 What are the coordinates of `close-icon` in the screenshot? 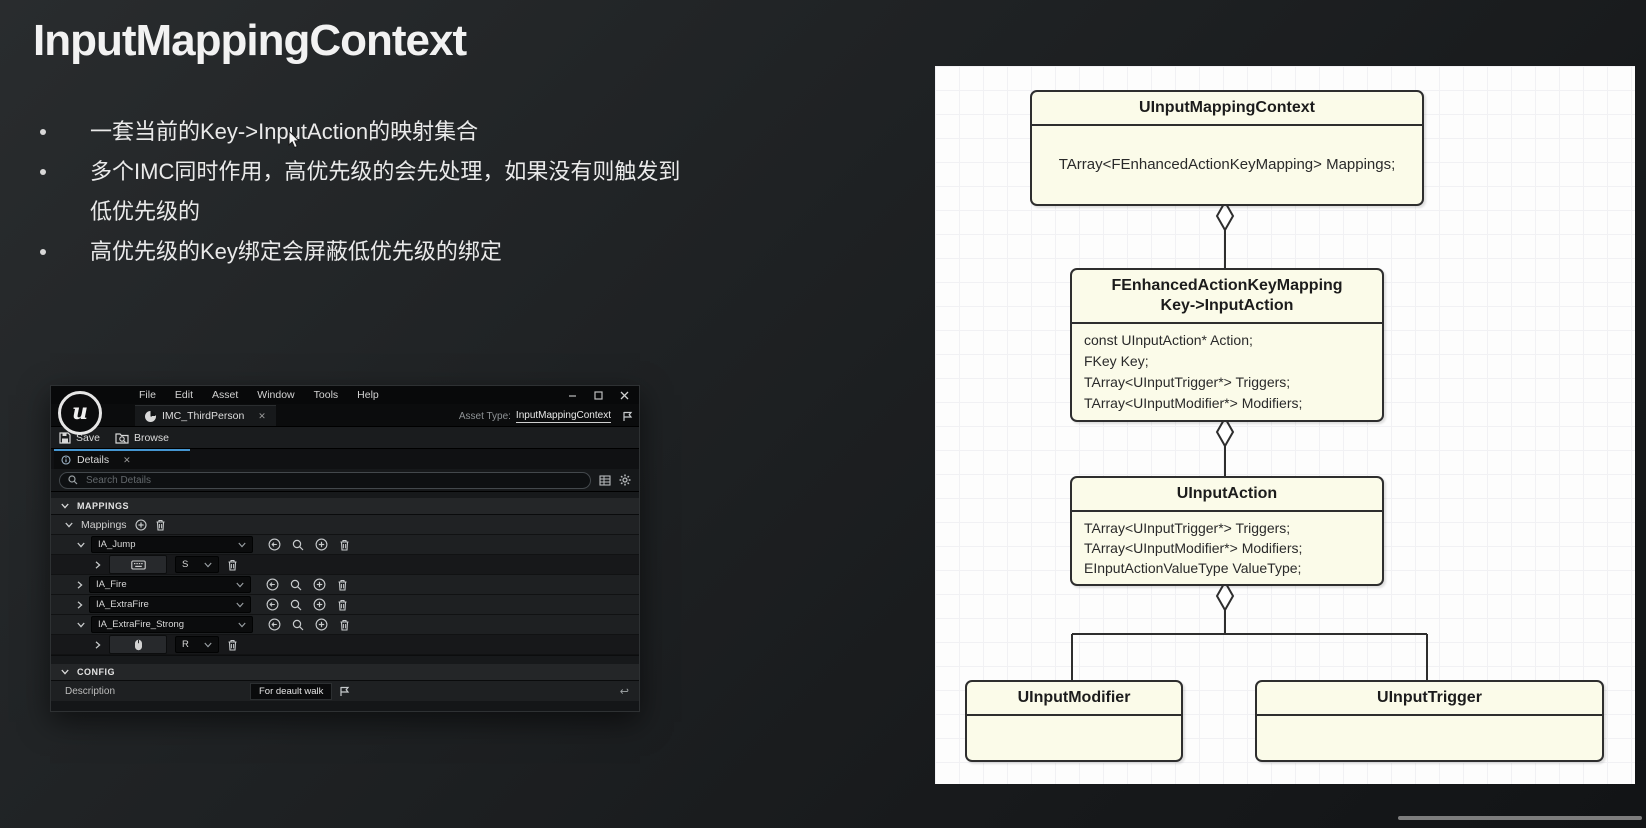 It's located at (624, 395).